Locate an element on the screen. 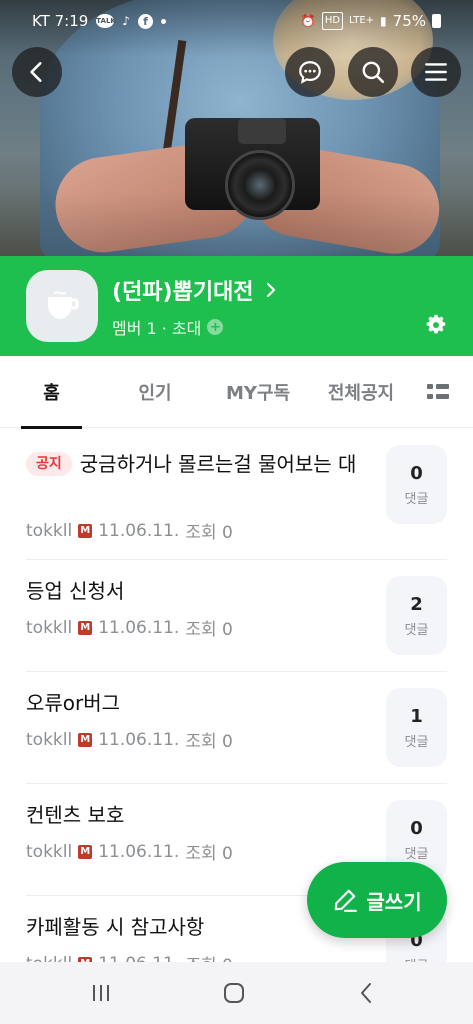  list-item: 오류or버그 tokkll M 11.06.11. 조회 0 1 댓글 is located at coordinates (236, 728).